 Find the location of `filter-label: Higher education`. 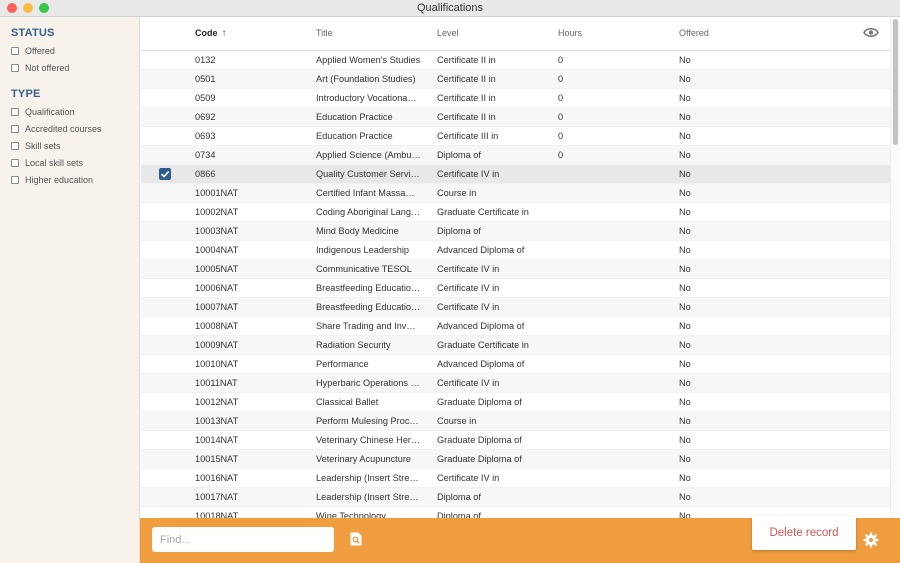

filter-label: Higher education is located at coordinates (59, 179).